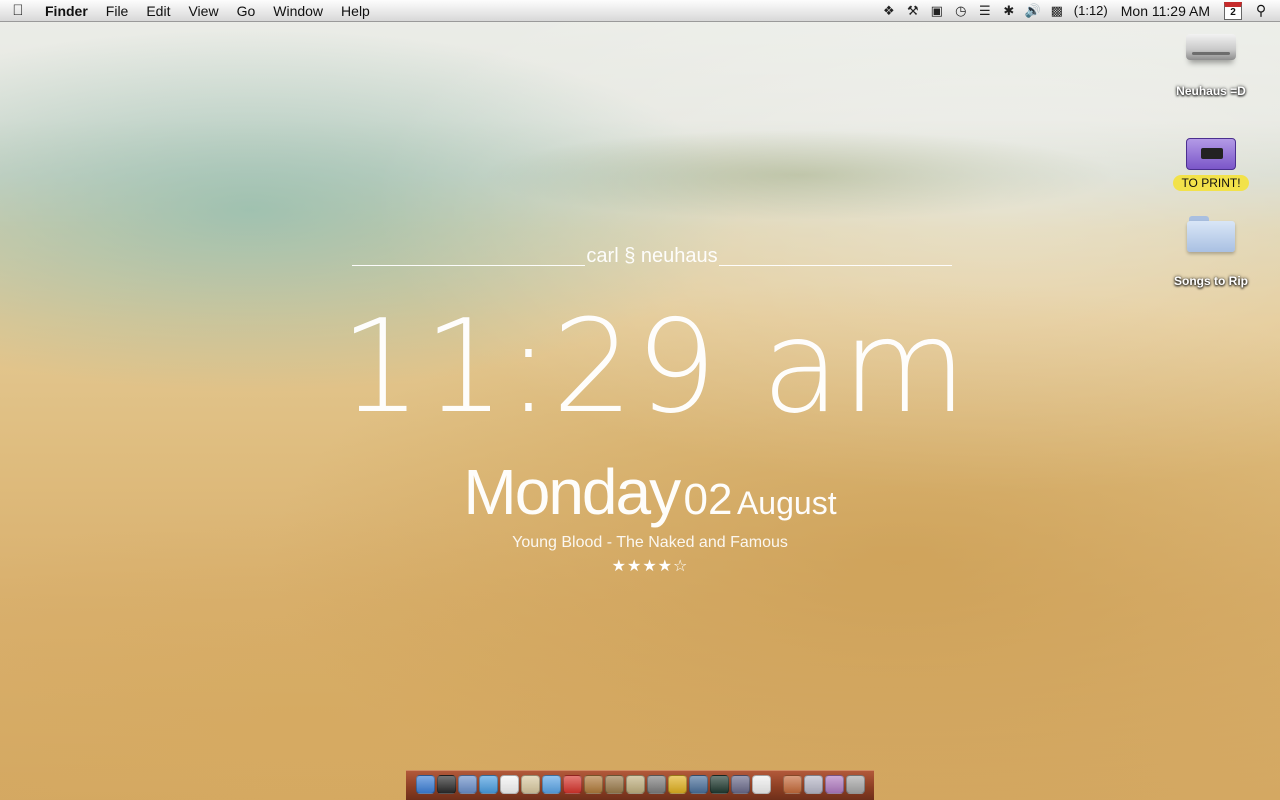  I want to click on briefcase-icon: ▣, so click(937, 11).